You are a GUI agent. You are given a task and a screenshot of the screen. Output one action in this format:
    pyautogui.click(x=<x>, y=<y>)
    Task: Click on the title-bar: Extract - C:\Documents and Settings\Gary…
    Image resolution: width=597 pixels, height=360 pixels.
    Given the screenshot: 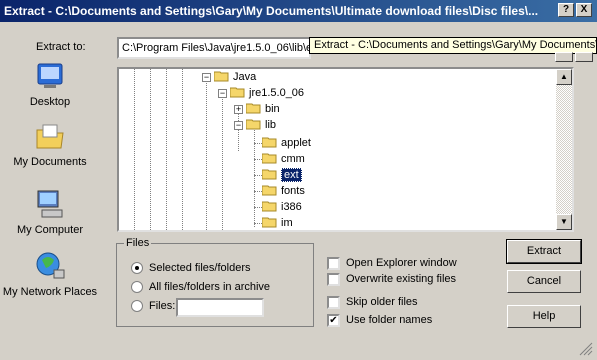 What is the action you would take?
    pyautogui.click(x=298, y=11)
    